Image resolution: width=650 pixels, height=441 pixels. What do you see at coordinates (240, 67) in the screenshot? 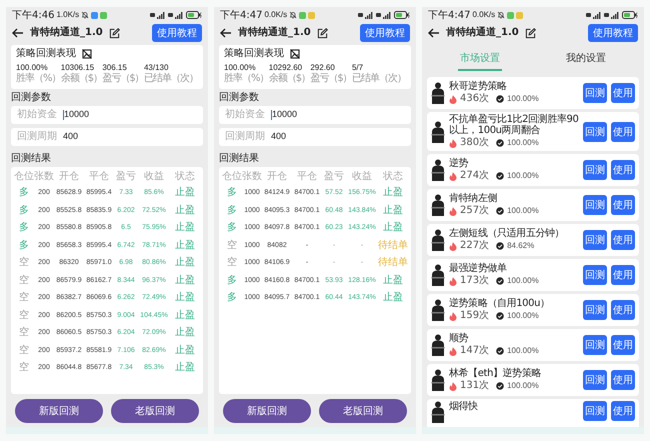
I see `stat-value: 100.00%` at bounding box center [240, 67].